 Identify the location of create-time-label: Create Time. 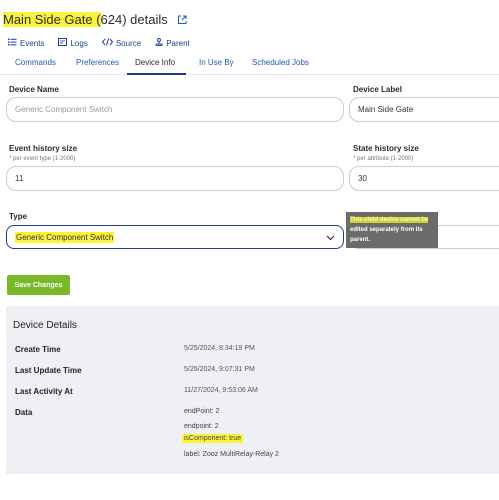
(38, 349).